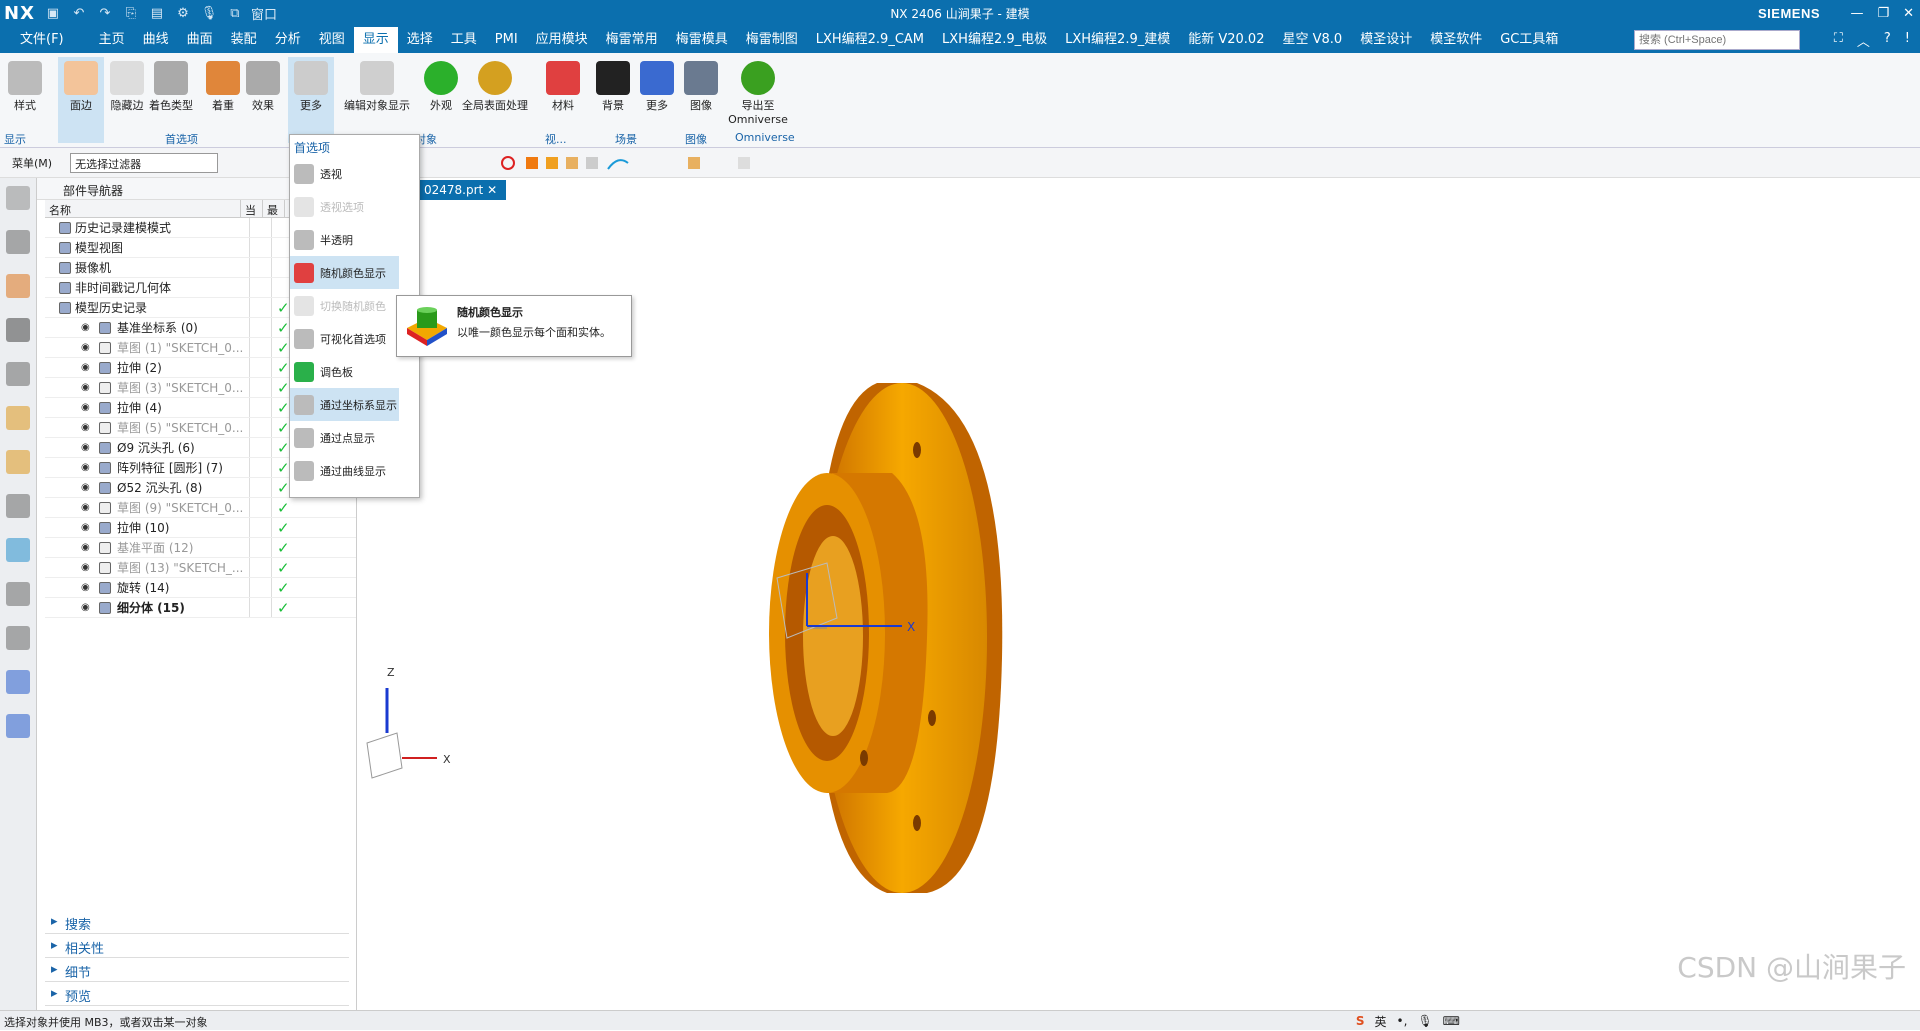 This screenshot has width=1920, height=1031. Describe the element at coordinates (200, 508) in the screenshot. I see `tree-row: 草图 (9) "SKETCH_0...◉✓` at that location.